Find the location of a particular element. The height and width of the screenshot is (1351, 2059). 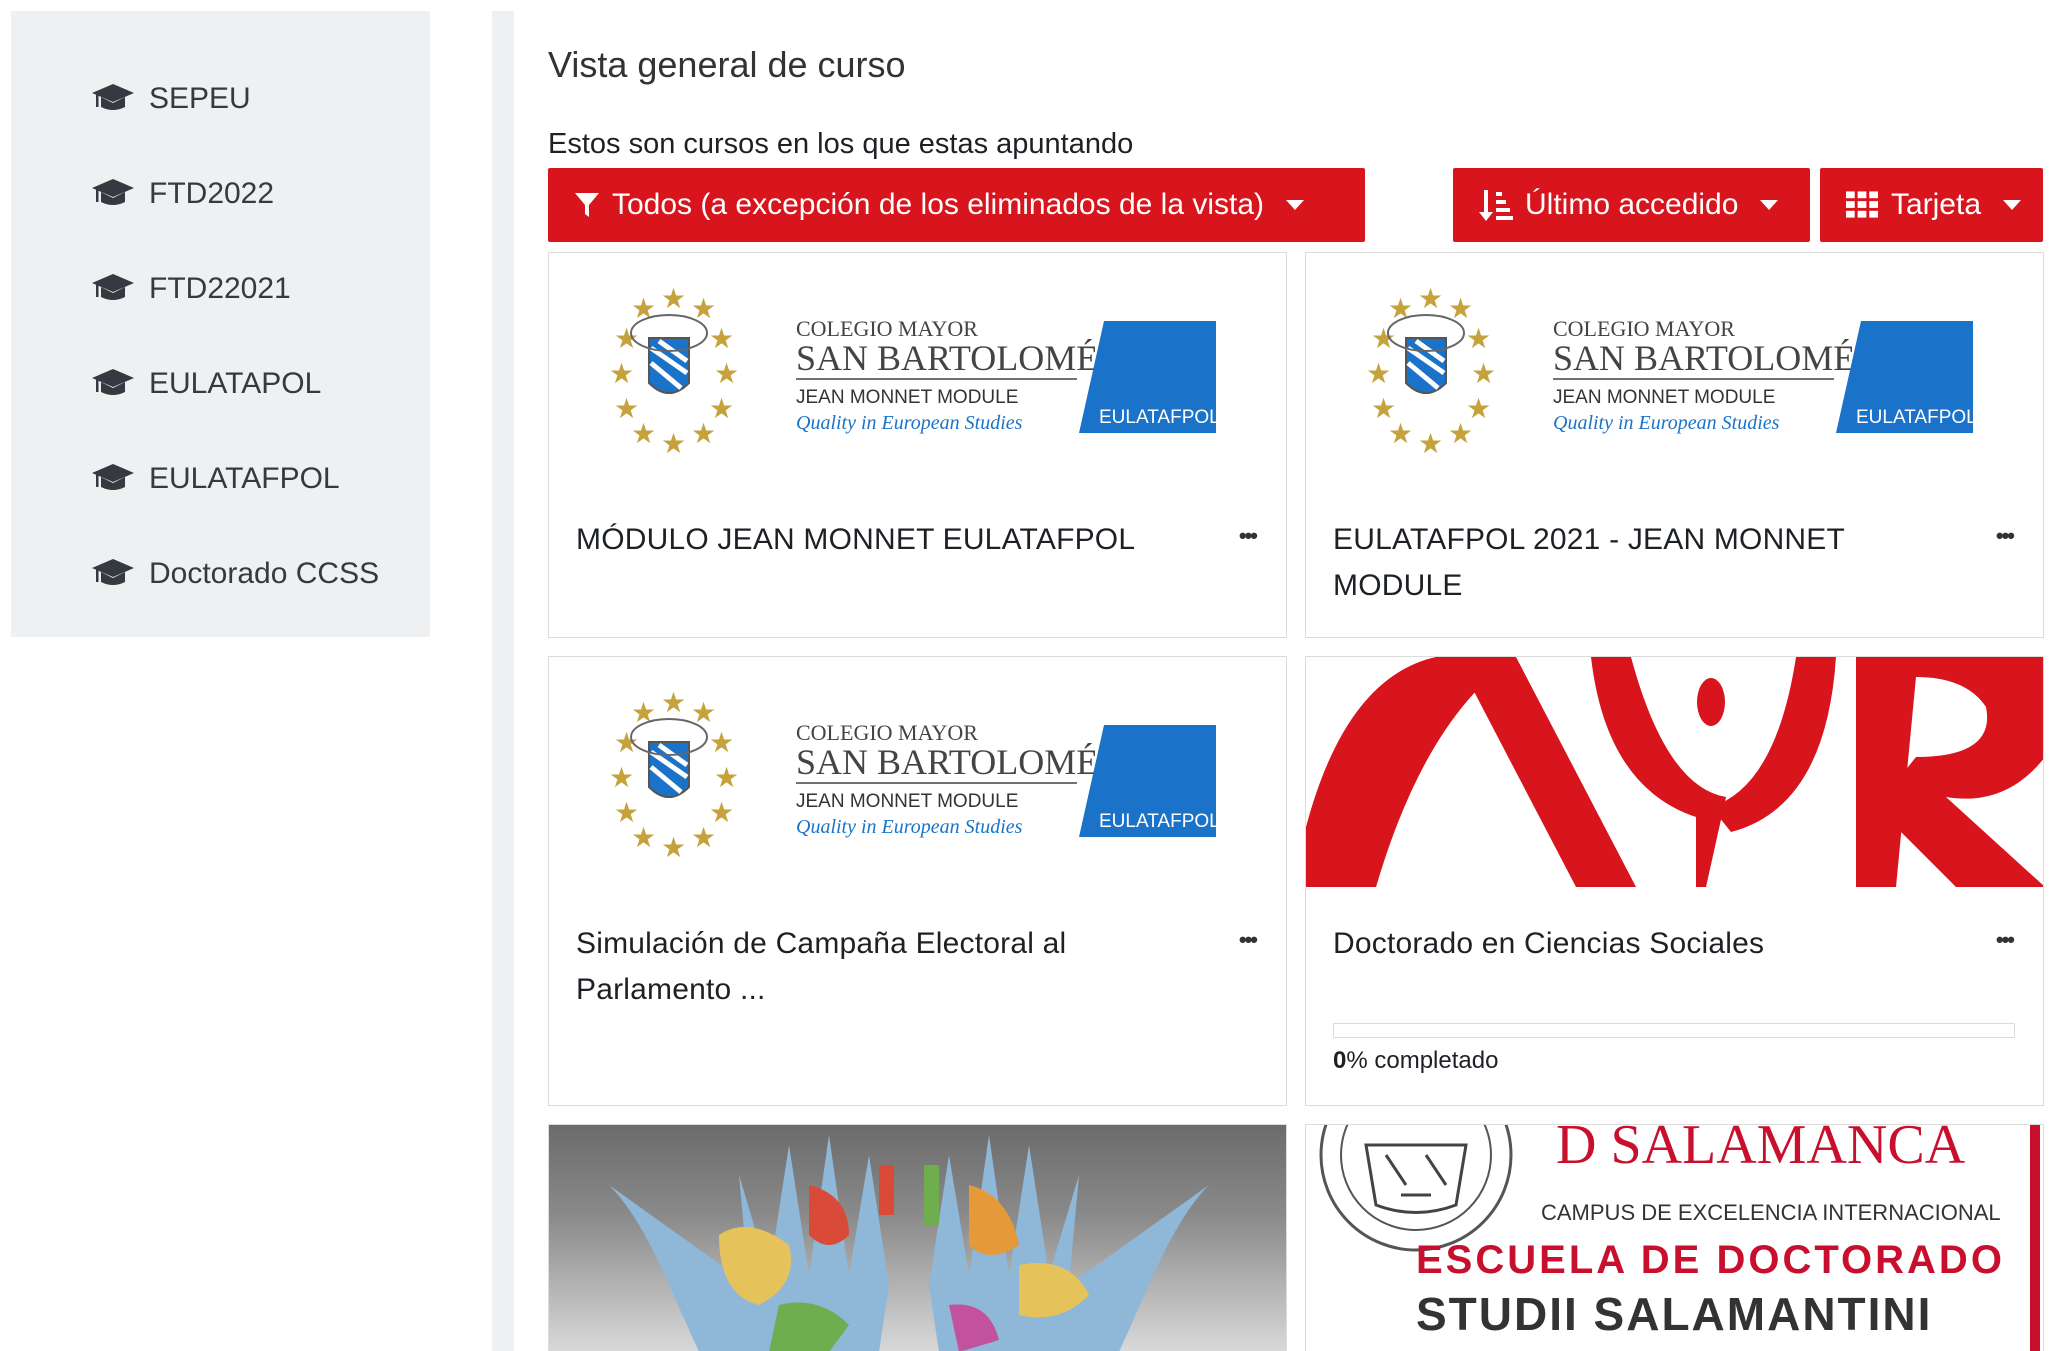

sidebar-item-label: Doctorado CCSS is located at coordinates (264, 573).